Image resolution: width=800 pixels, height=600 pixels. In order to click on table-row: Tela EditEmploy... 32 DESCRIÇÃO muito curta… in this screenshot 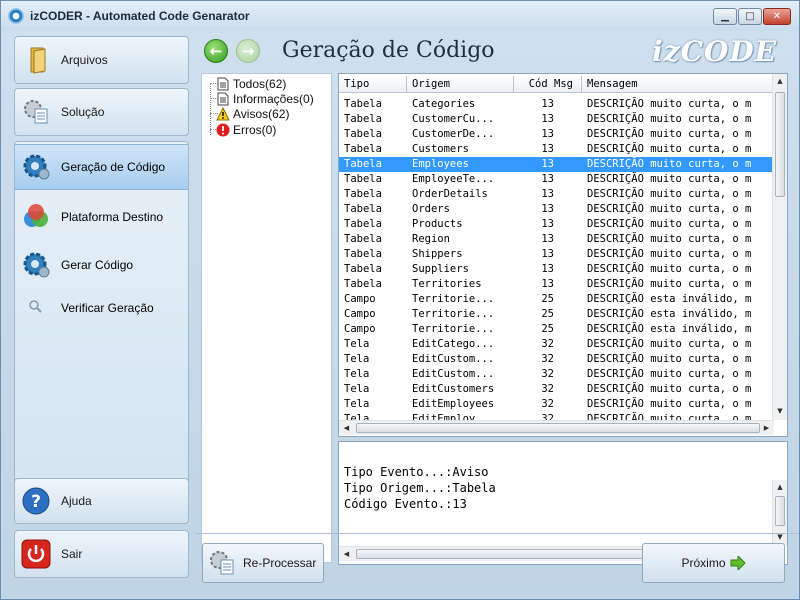, I will do `click(556, 416)`.